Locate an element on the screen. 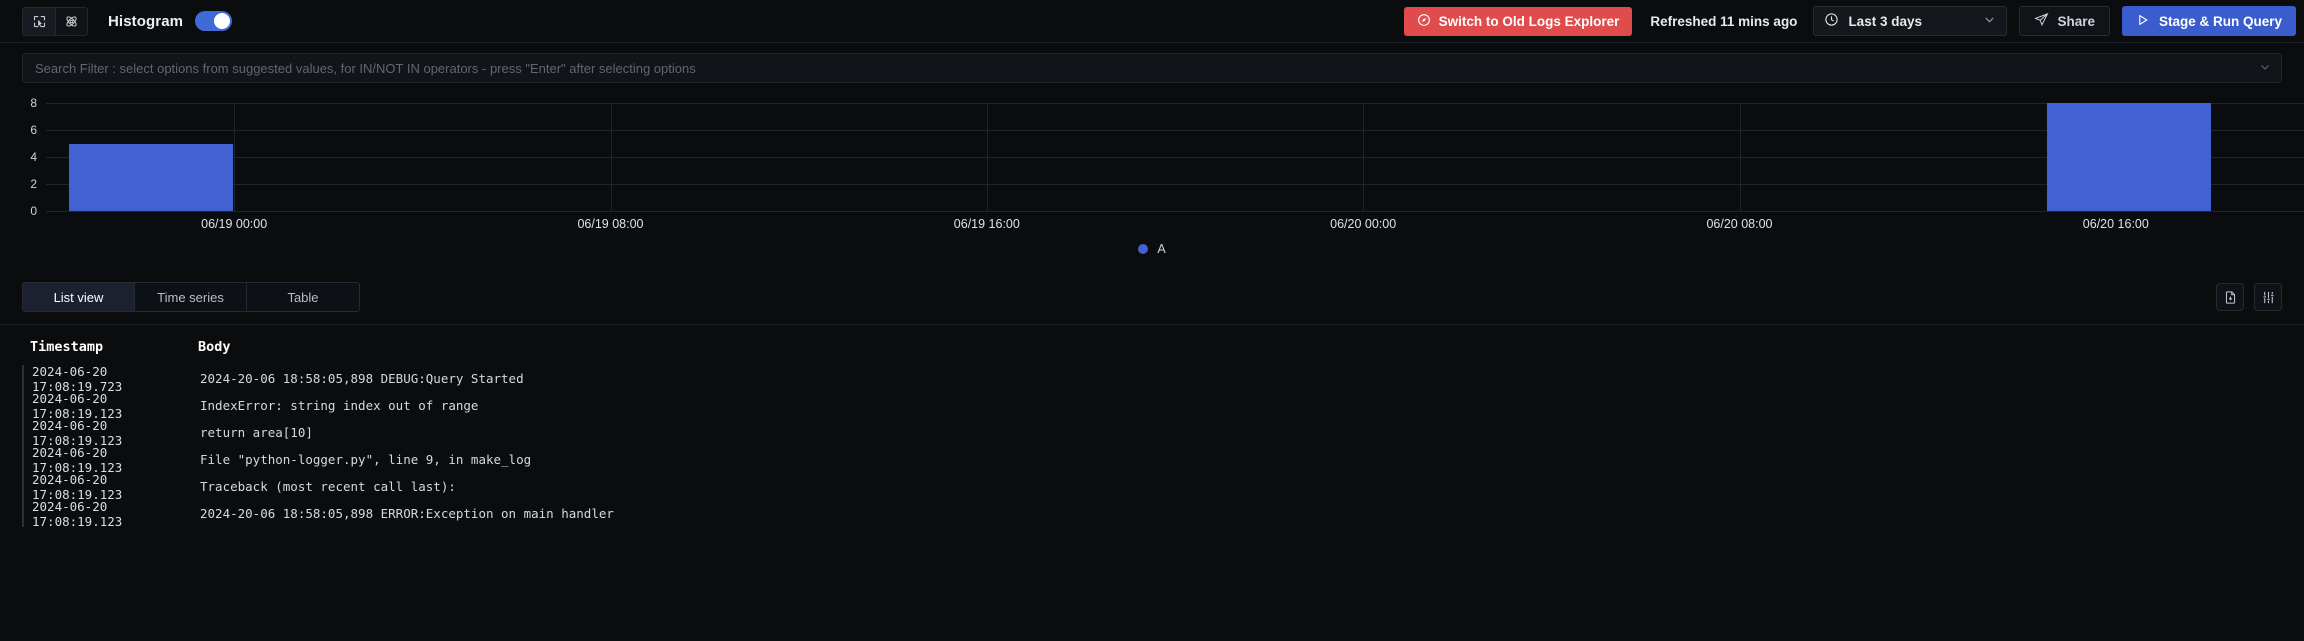 This screenshot has height=641, width=2304. switch-to-old-logs-explorer-button: Switch to Old Logs Explorer is located at coordinates (1518, 21).